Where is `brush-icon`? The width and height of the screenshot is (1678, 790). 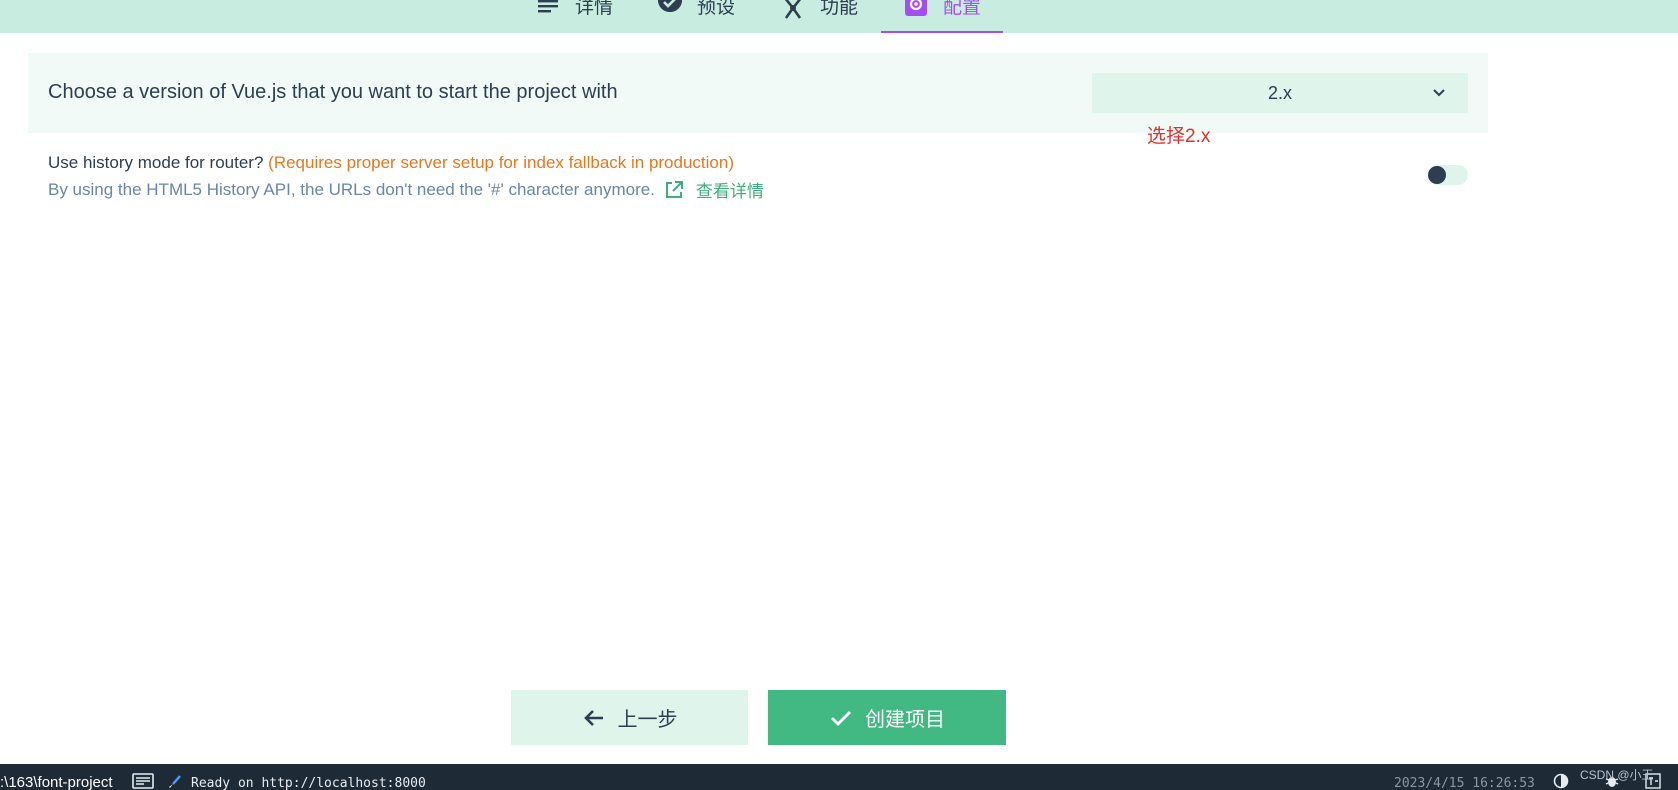
brush-icon is located at coordinates (175, 781).